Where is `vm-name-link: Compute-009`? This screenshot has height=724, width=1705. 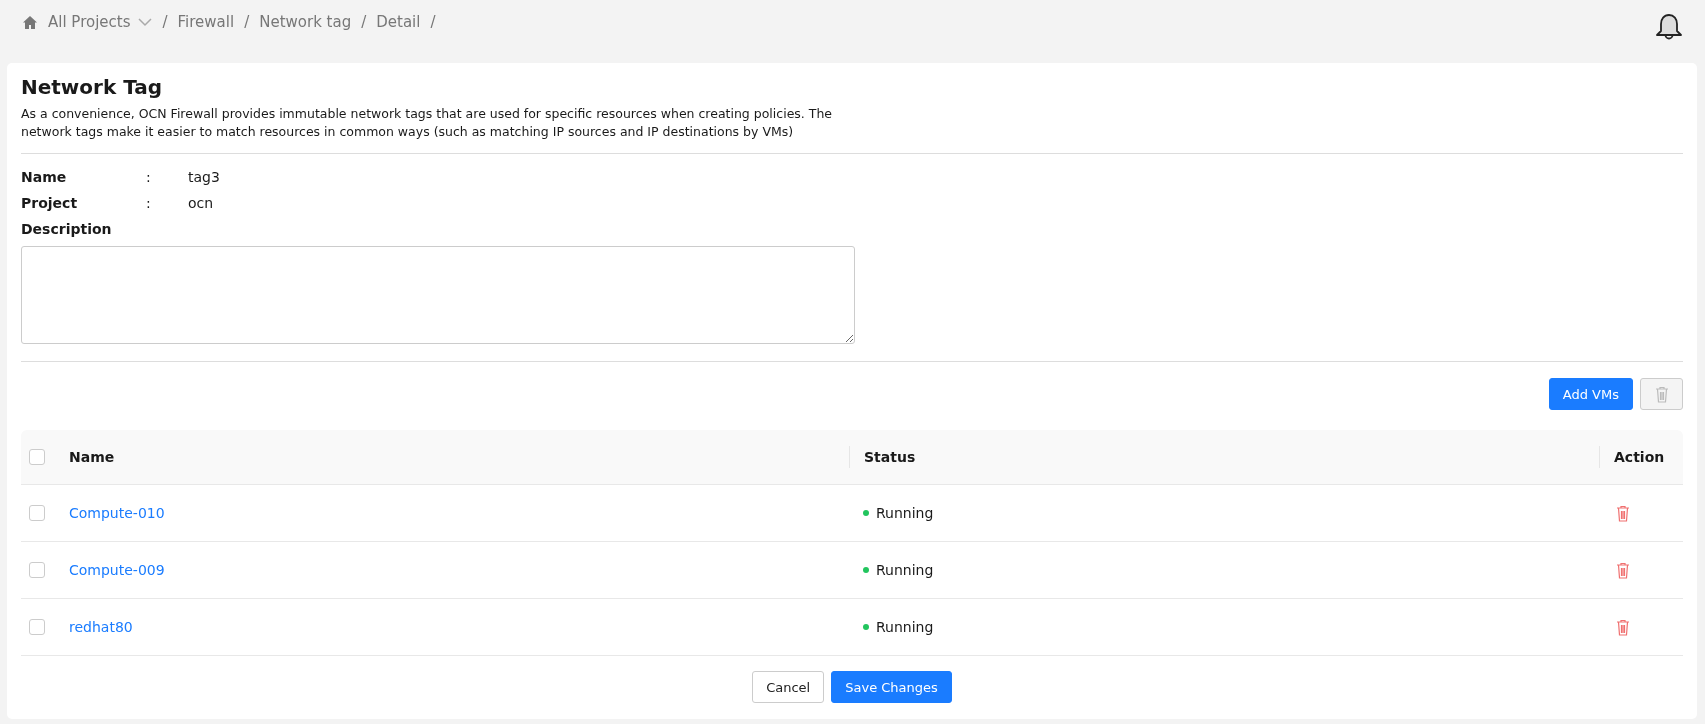 vm-name-link: Compute-009 is located at coordinates (117, 570).